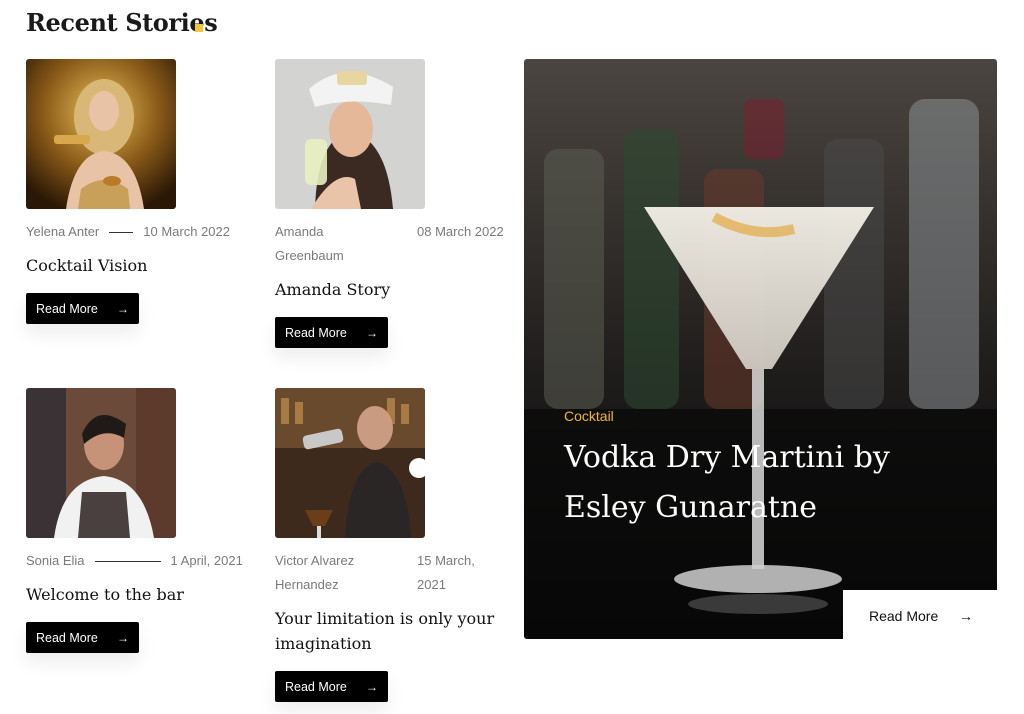 The image size is (1024, 714). Describe the element at coordinates (122, 22) in the screenshot. I see `section-title: Recent Stories` at that location.